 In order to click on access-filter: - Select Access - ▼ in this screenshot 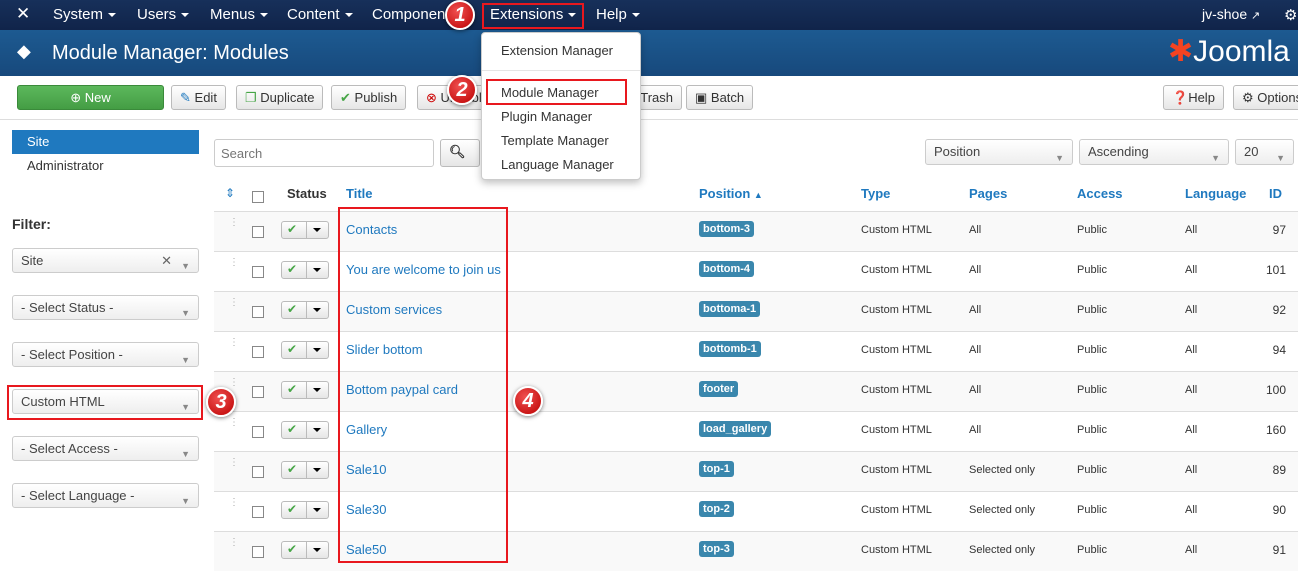, I will do `click(105, 448)`.